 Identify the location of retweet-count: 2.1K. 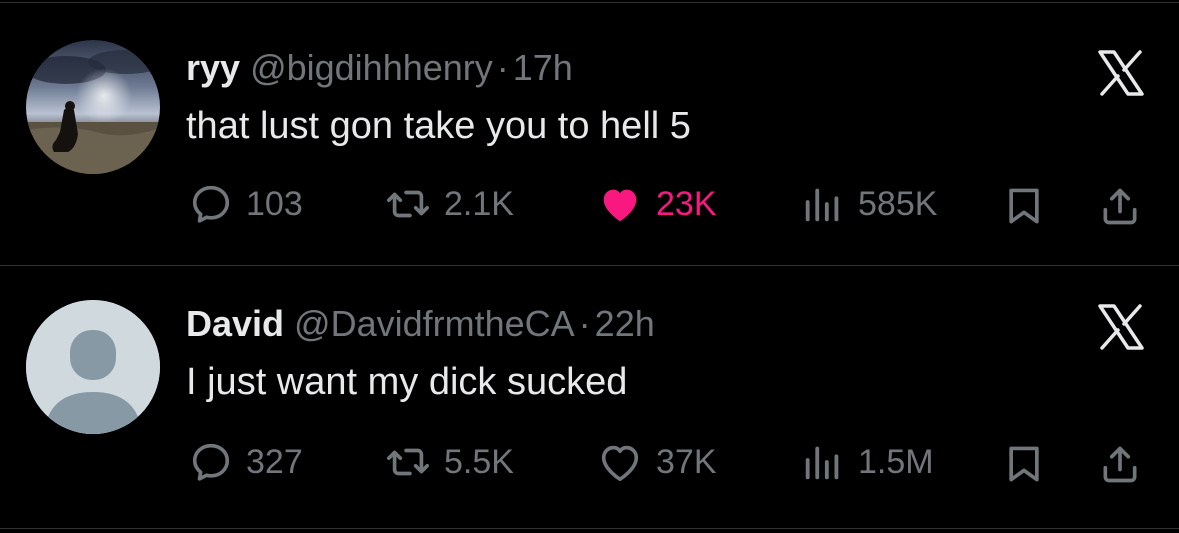
(479, 203).